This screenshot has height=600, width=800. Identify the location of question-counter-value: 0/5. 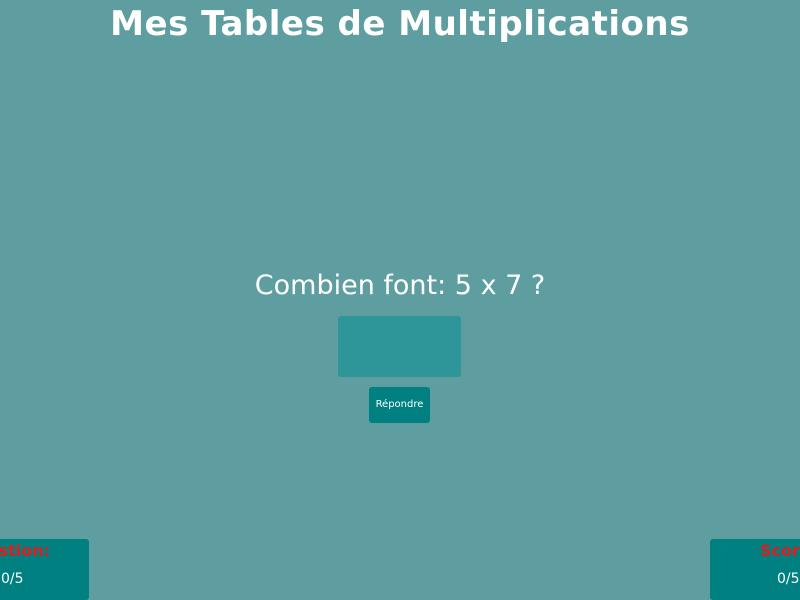
(12, 579).